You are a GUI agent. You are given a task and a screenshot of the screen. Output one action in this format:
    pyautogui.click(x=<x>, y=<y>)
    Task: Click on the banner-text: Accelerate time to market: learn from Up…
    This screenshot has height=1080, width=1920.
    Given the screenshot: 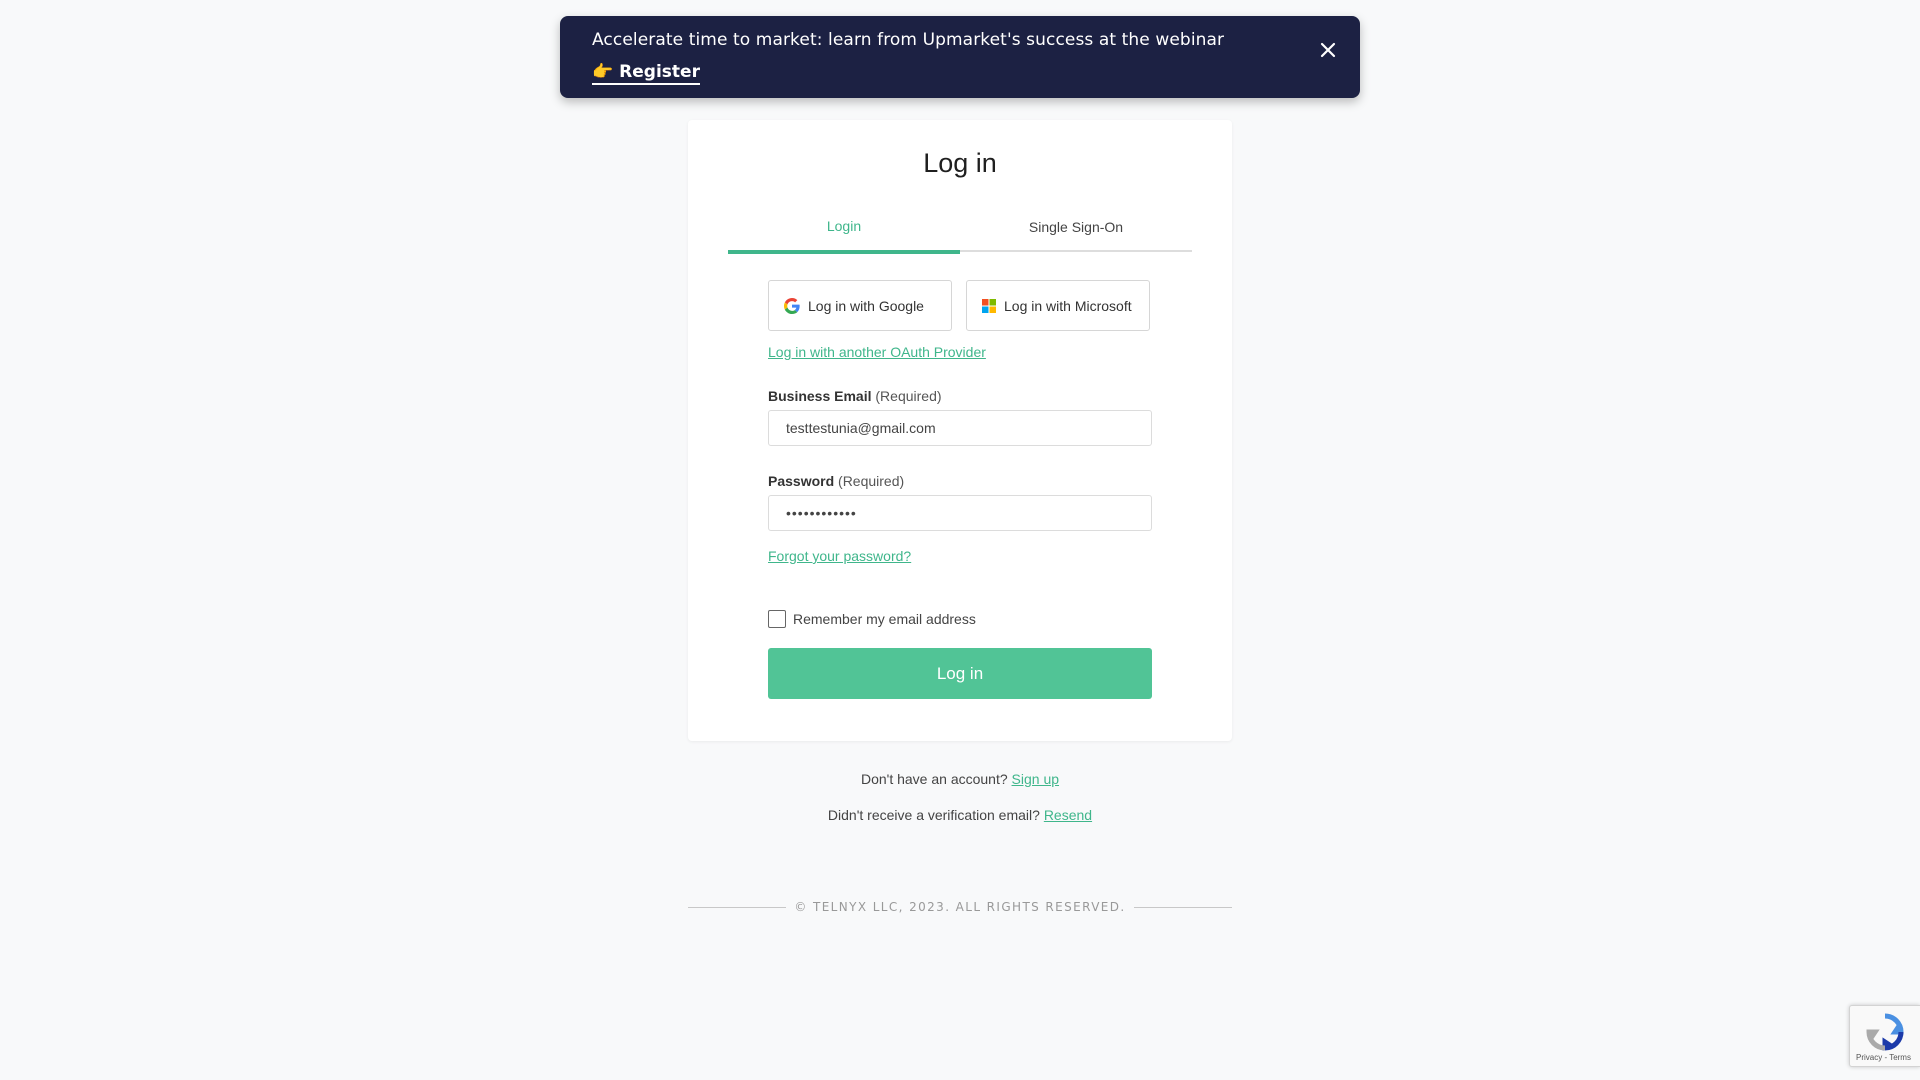 What is the action you would take?
    pyautogui.click(x=908, y=40)
    